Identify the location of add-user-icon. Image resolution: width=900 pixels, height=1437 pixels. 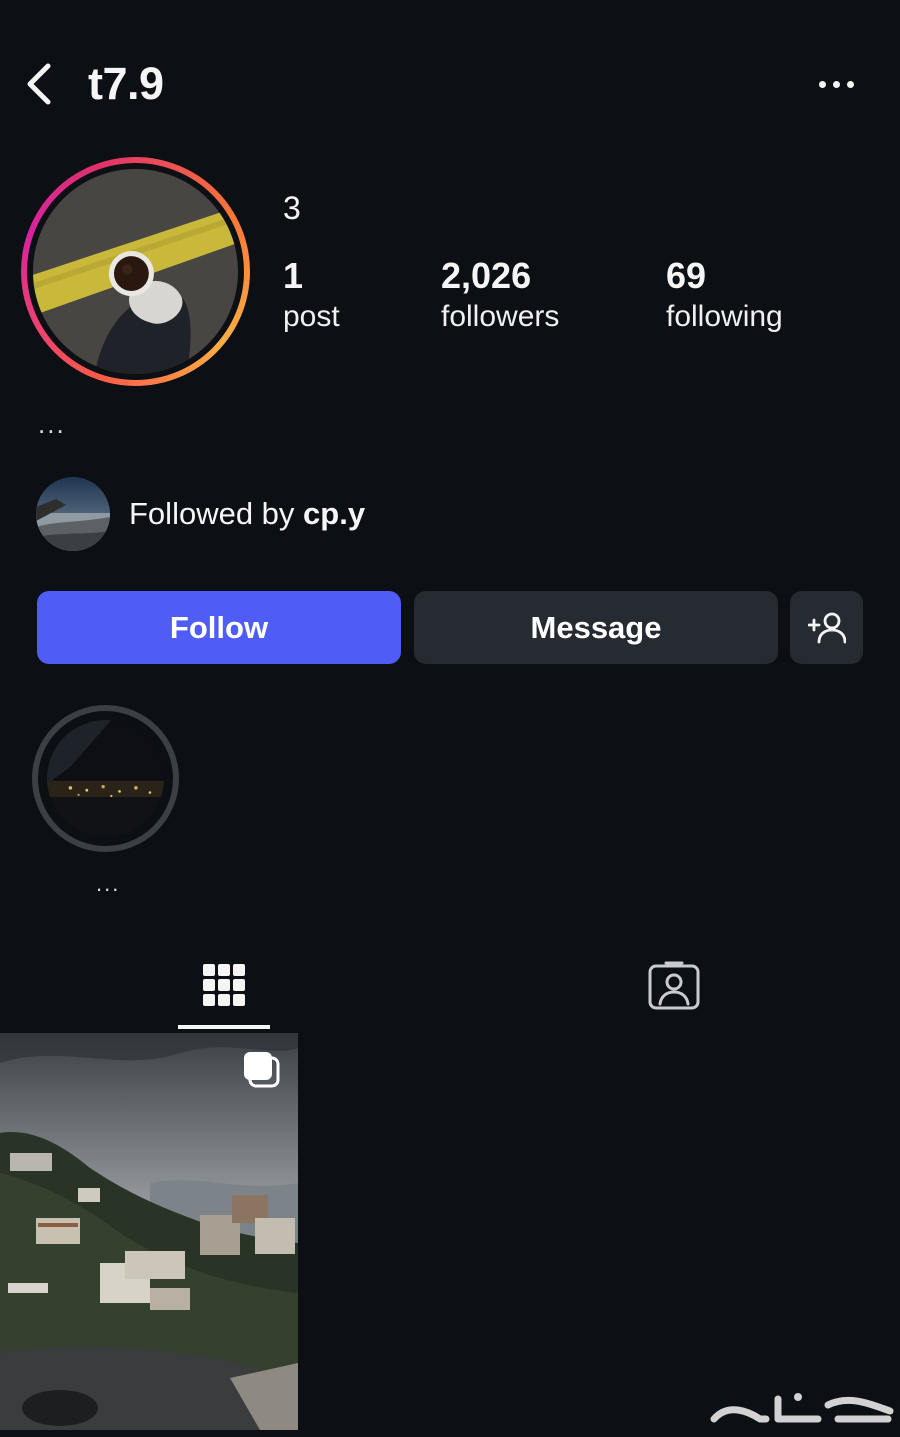
(826, 627).